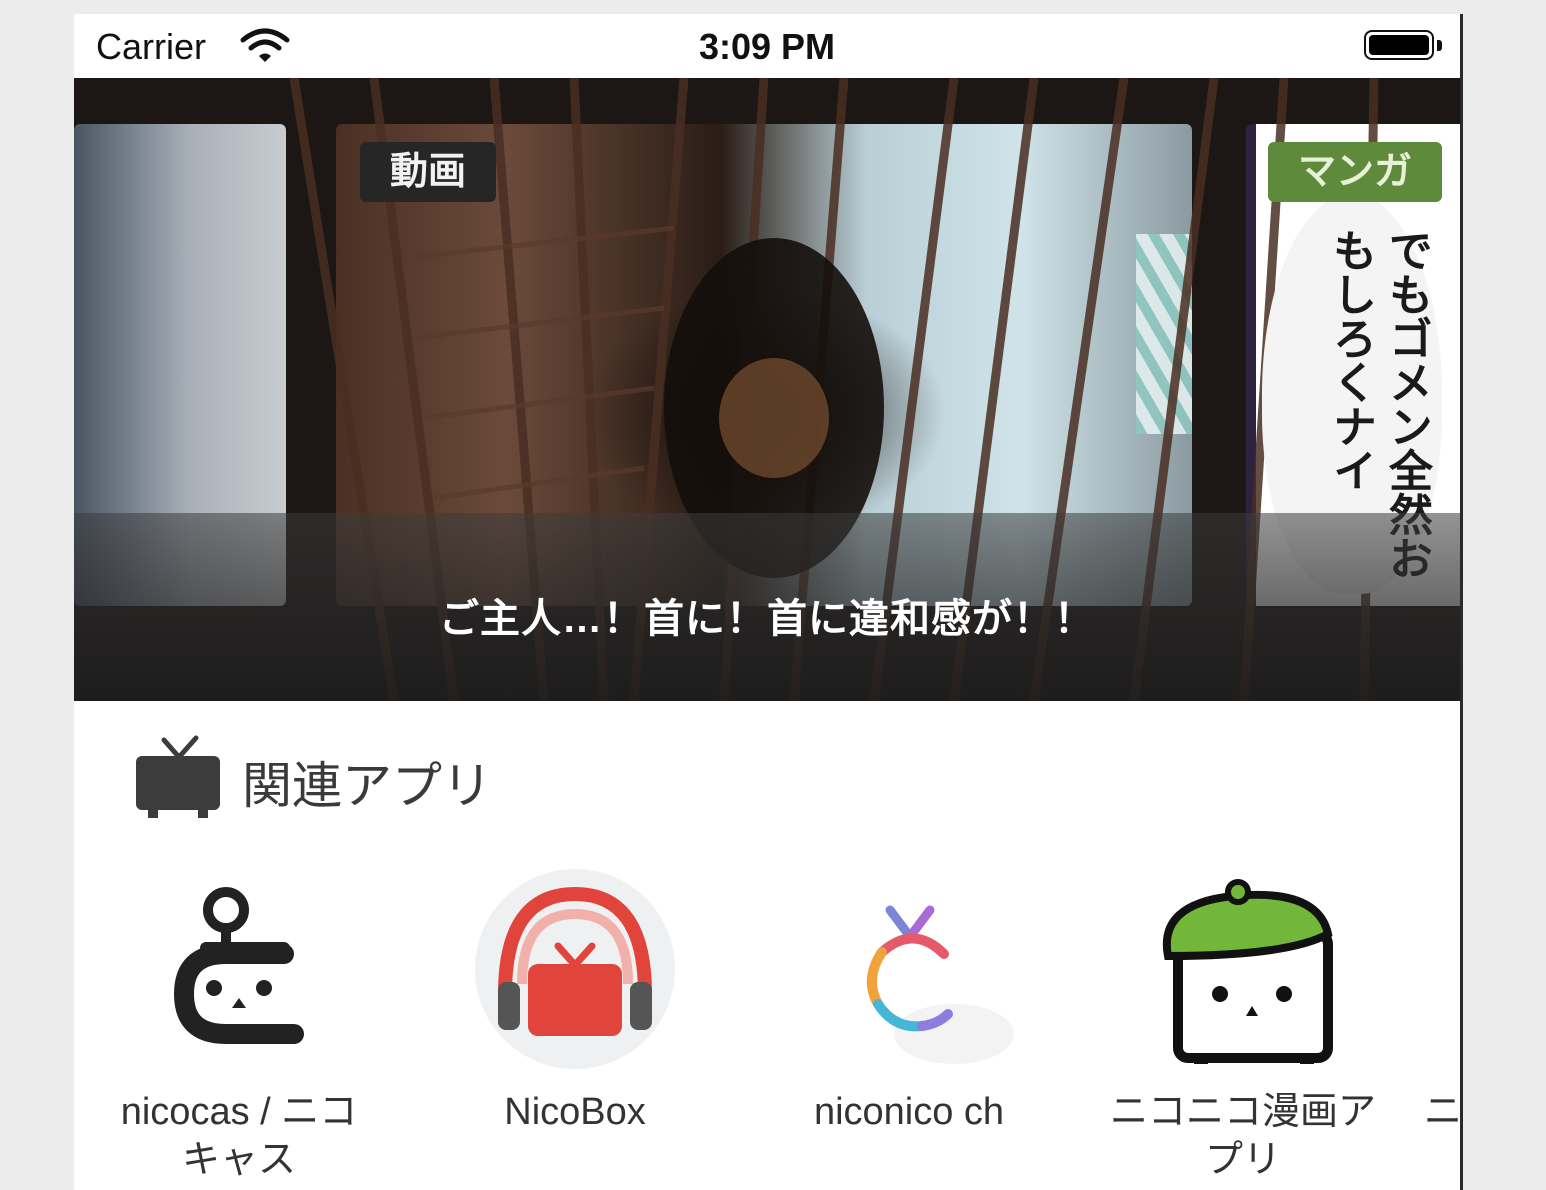 The image size is (1546, 1190). I want to click on app-item-nicobox: NicoBox, so click(575, 1000).